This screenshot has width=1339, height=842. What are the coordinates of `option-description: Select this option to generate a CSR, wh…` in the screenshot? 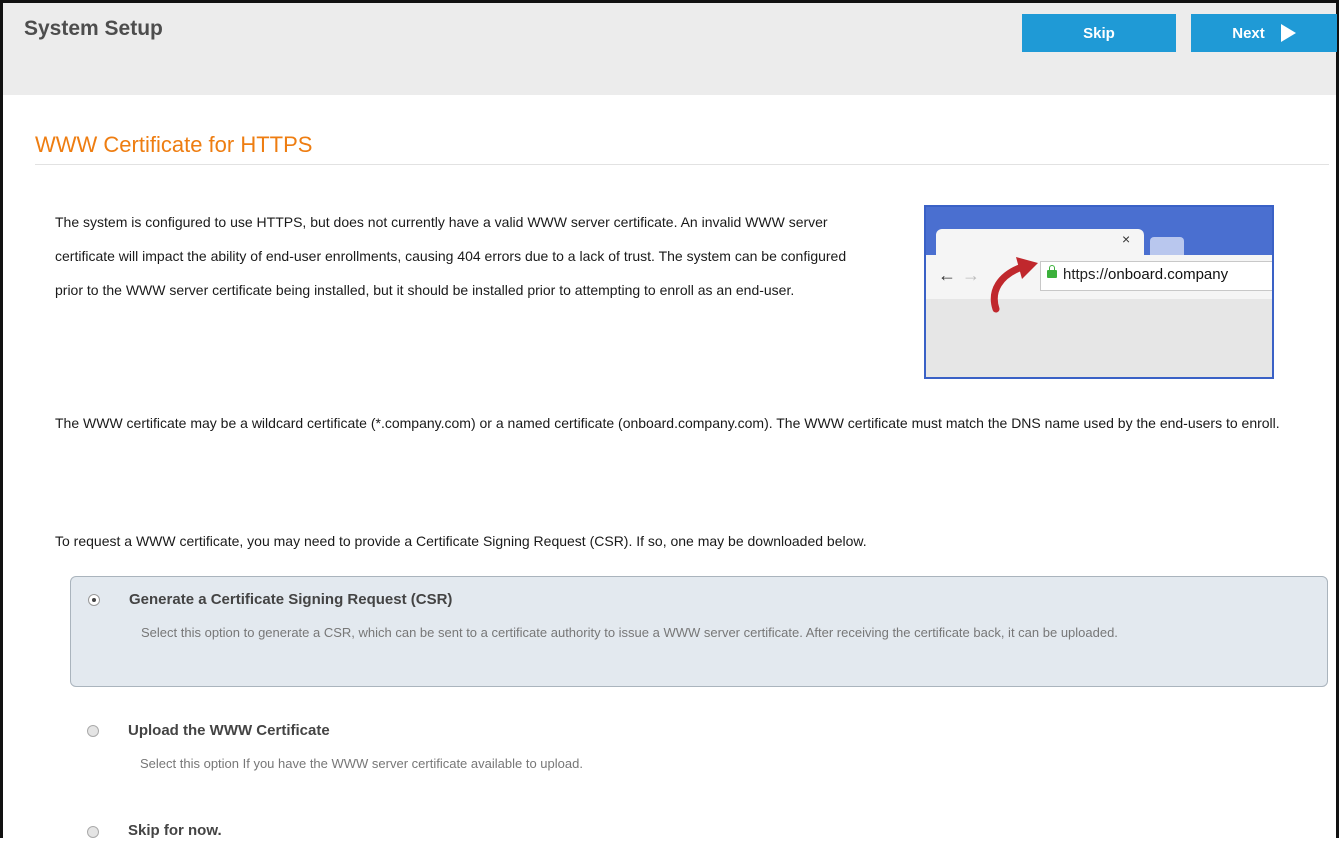 It's located at (629, 632).